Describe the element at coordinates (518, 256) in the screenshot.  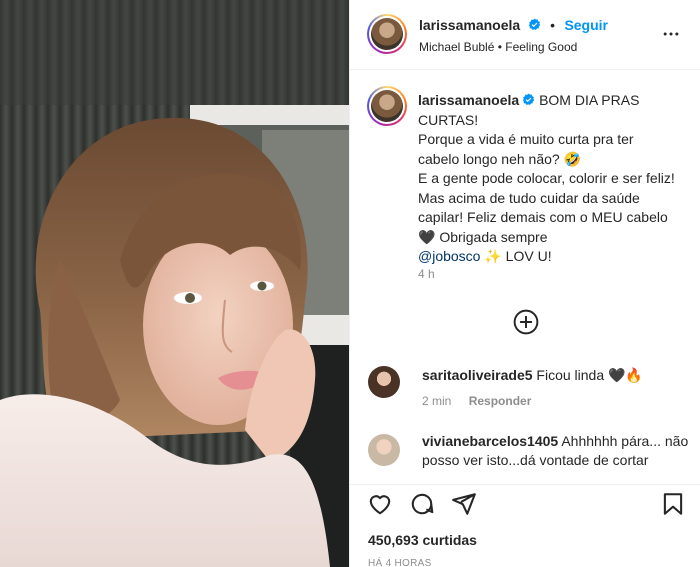
I see `caption-line-4: ✨ LOV U!` at that location.